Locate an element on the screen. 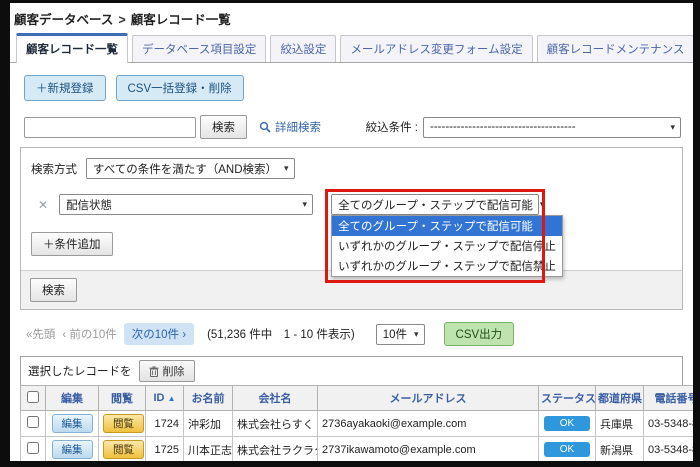  dropdown-option-stopped: いずれかのグループ・ステップで配信停止 is located at coordinates (447, 246).